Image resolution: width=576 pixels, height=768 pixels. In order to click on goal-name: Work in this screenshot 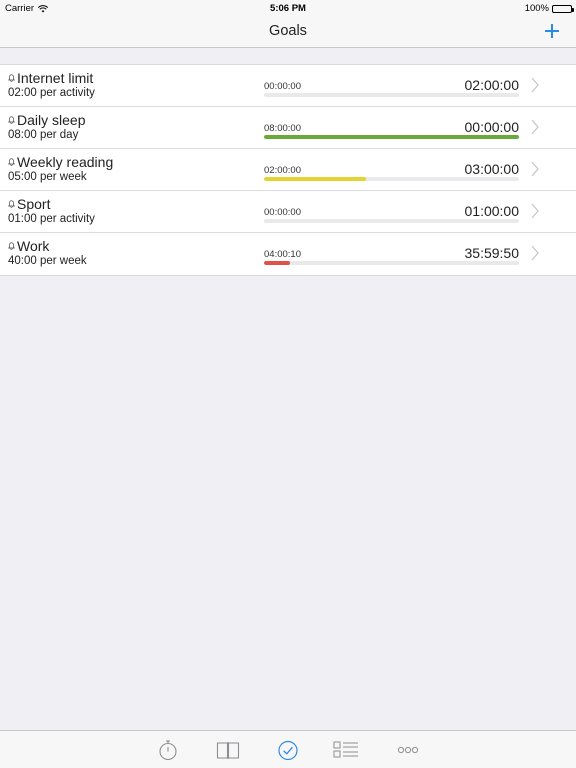, I will do `click(28, 246)`.